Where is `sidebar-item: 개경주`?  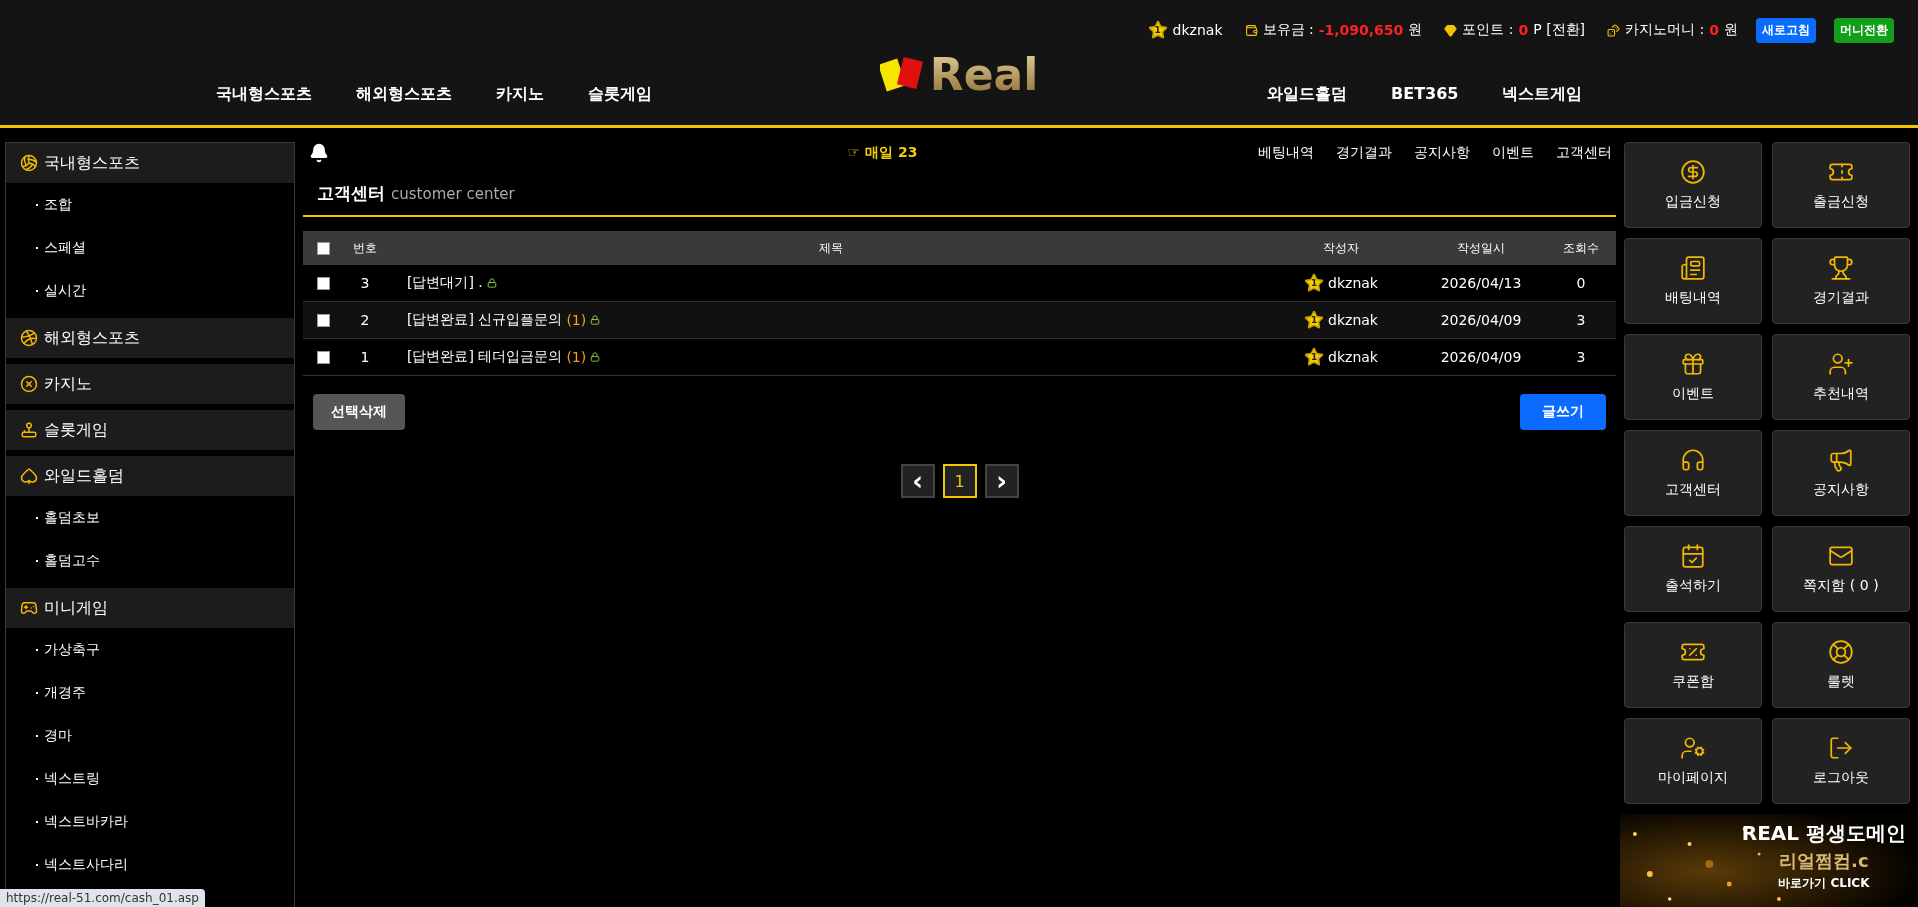
sidebar-item: 개경주 is located at coordinates (150, 692).